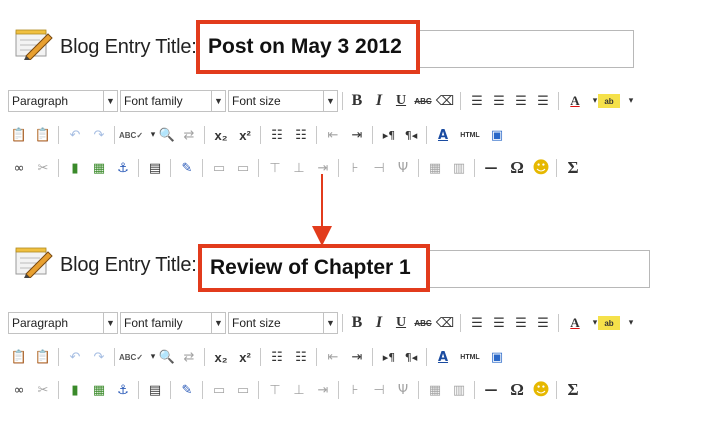 The image size is (710, 435). Describe the element at coordinates (491, 168) in the screenshot. I see `horizontal-rule-button: —` at that location.